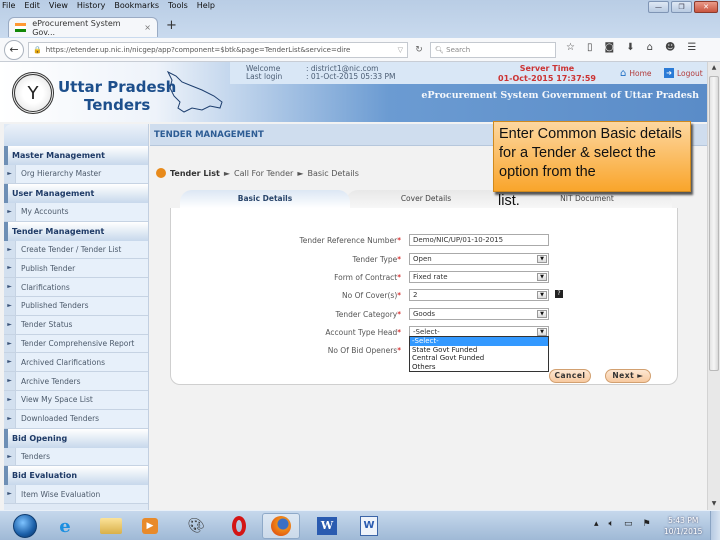  What do you see at coordinates (76, 400) in the screenshot?
I see `sidebar-item-view-my-space-list: ► View My Space List` at bounding box center [76, 400].